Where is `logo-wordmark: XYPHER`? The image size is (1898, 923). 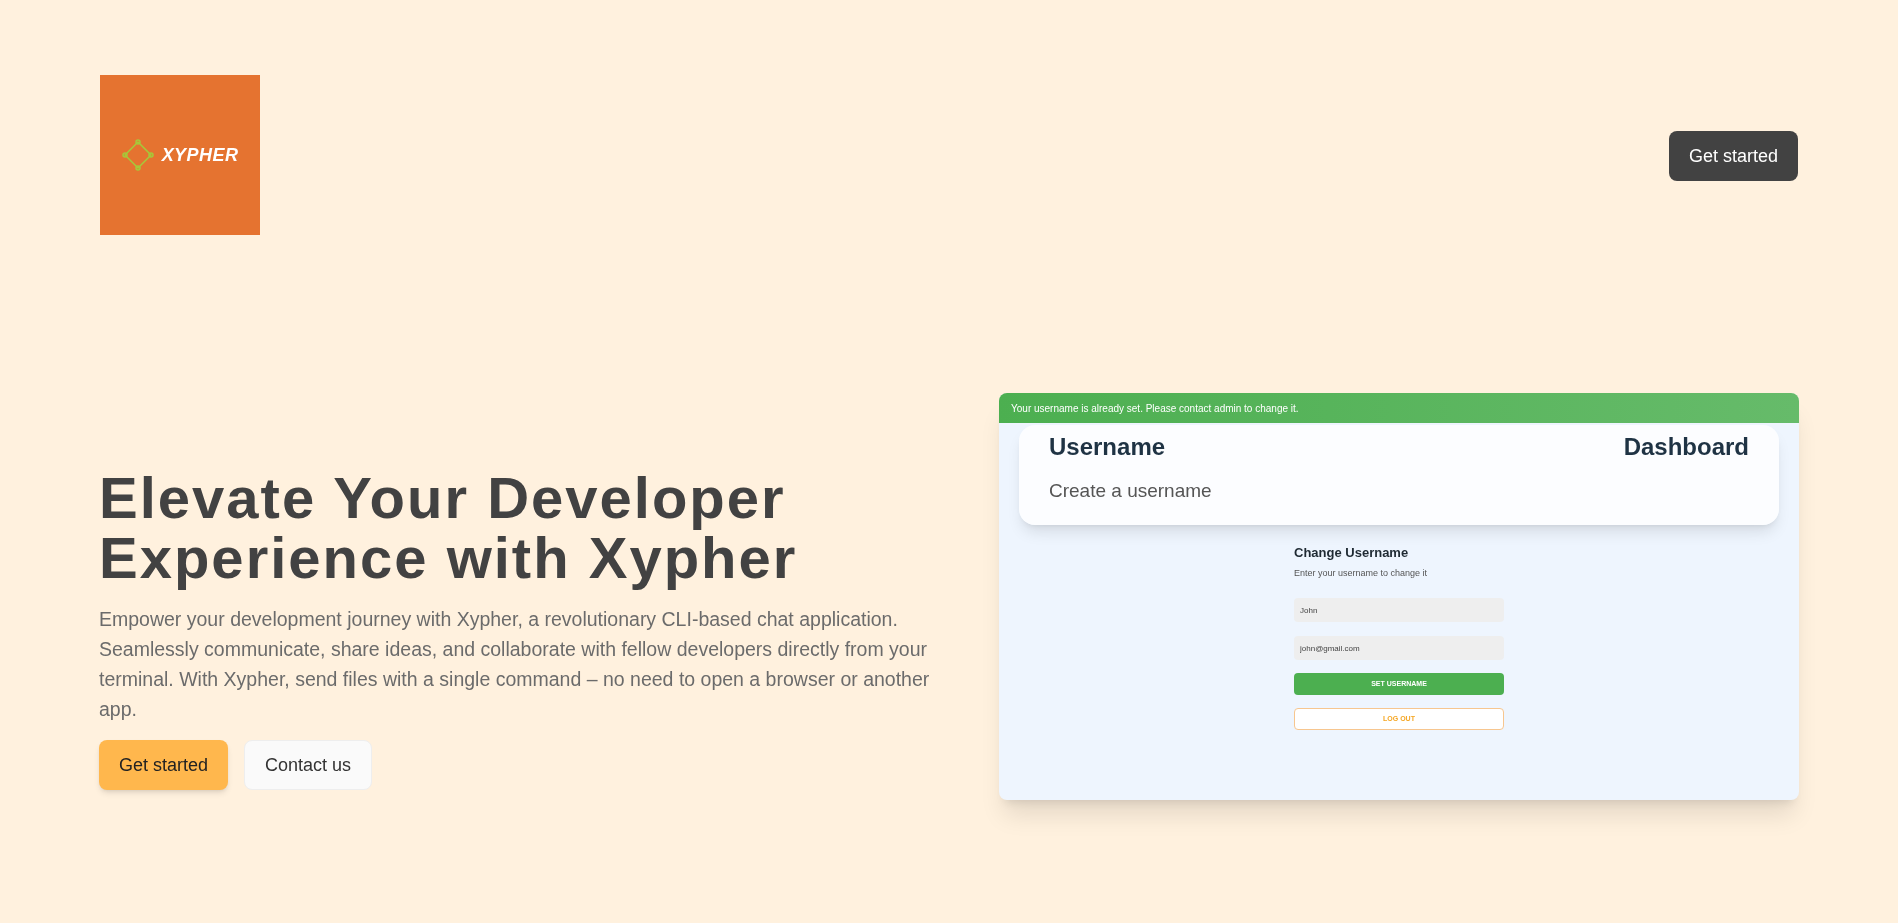
logo-wordmark: XYPHER is located at coordinates (200, 155).